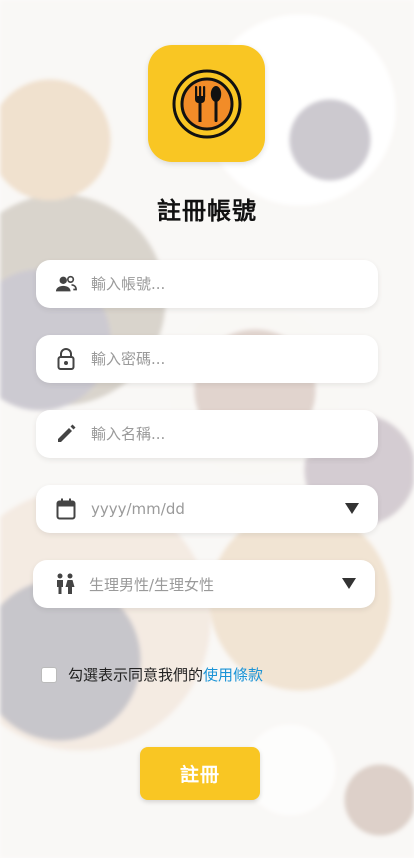 This screenshot has height=858, width=414. I want to click on app-logo, so click(206, 103).